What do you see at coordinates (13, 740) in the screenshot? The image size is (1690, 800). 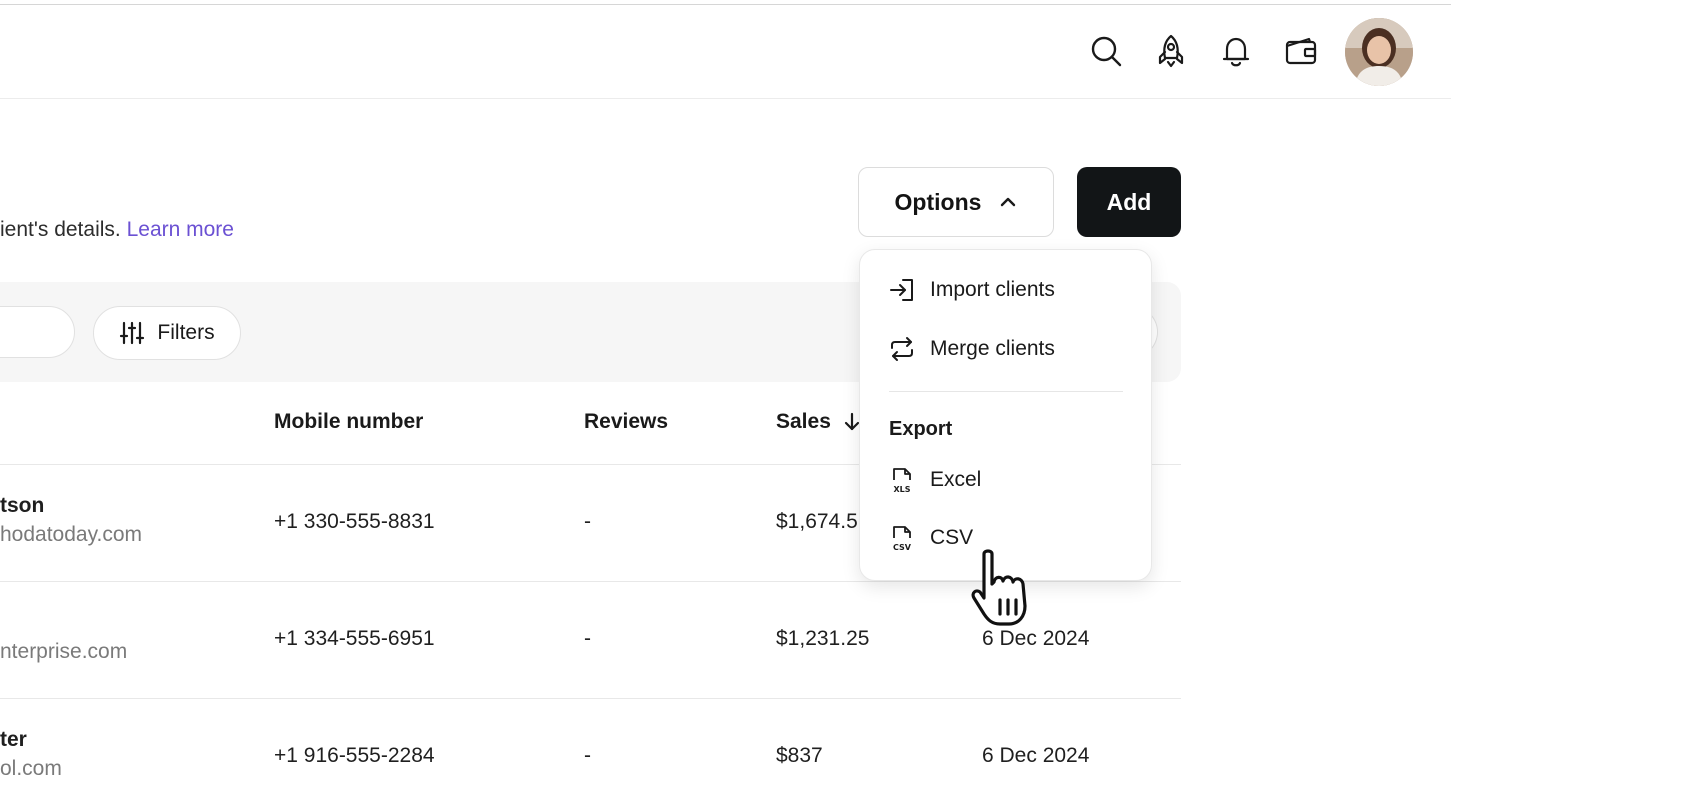 I see `client-name: ter` at bounding box center [13, 740].